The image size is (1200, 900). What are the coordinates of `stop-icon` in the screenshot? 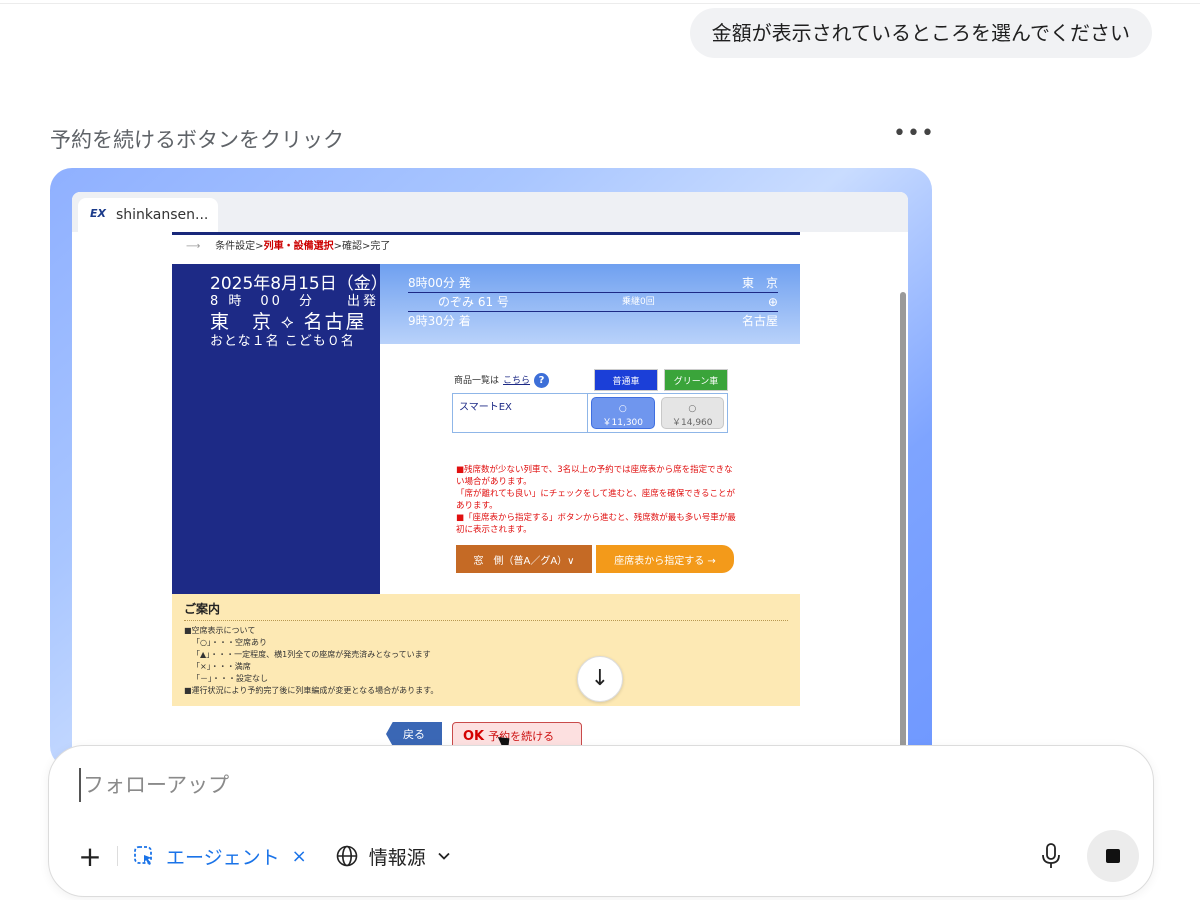 It's located at (1113, 856).